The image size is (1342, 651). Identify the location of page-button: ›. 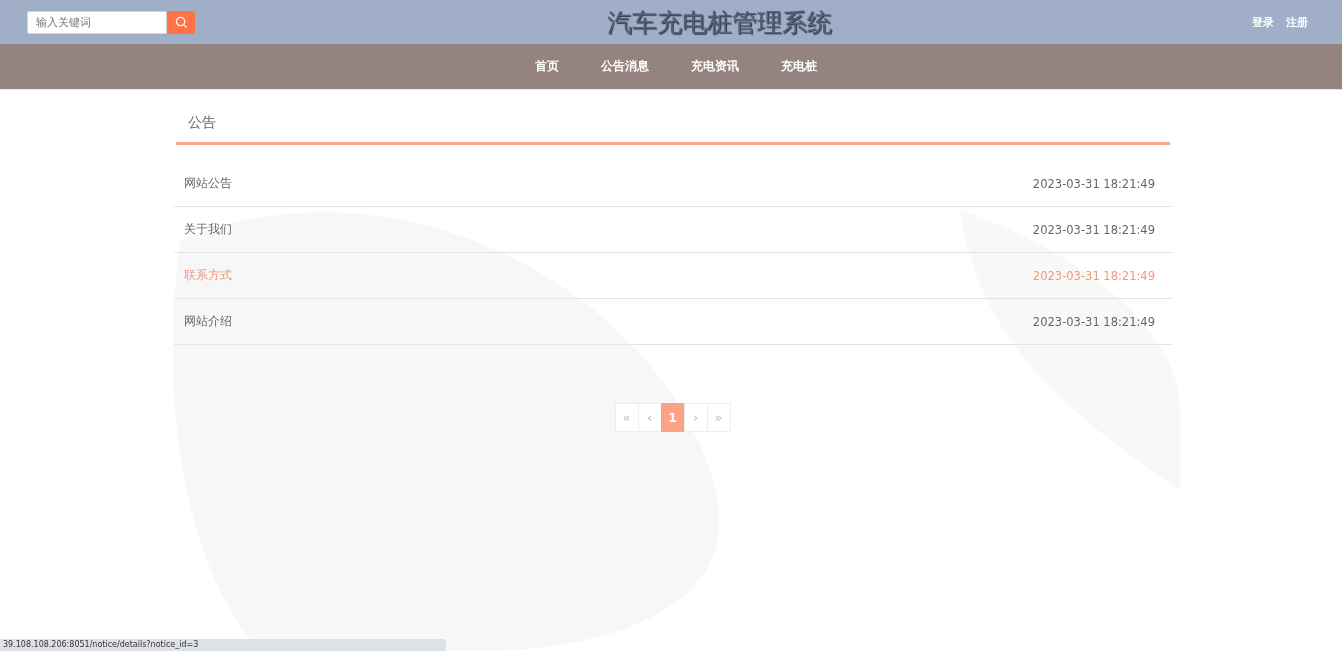
(695, 417).